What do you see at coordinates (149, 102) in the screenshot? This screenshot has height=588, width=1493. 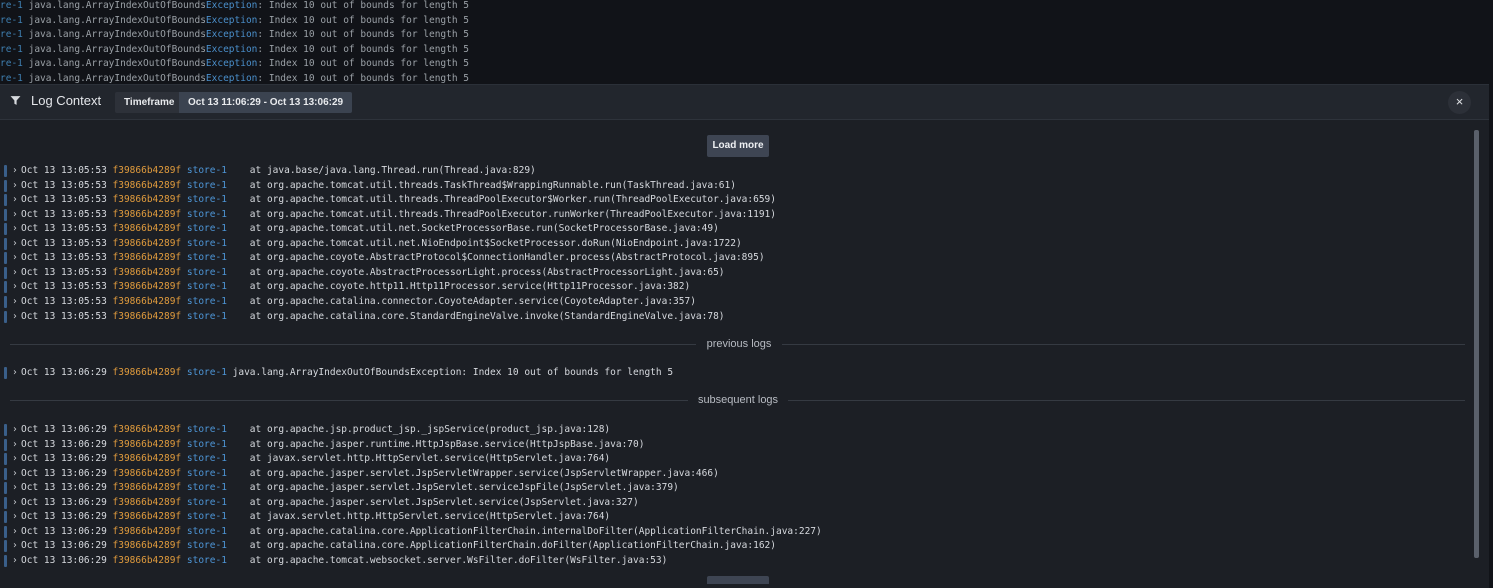 I see `timeframe-label: Timeframe` at bounding box center [149, 102].